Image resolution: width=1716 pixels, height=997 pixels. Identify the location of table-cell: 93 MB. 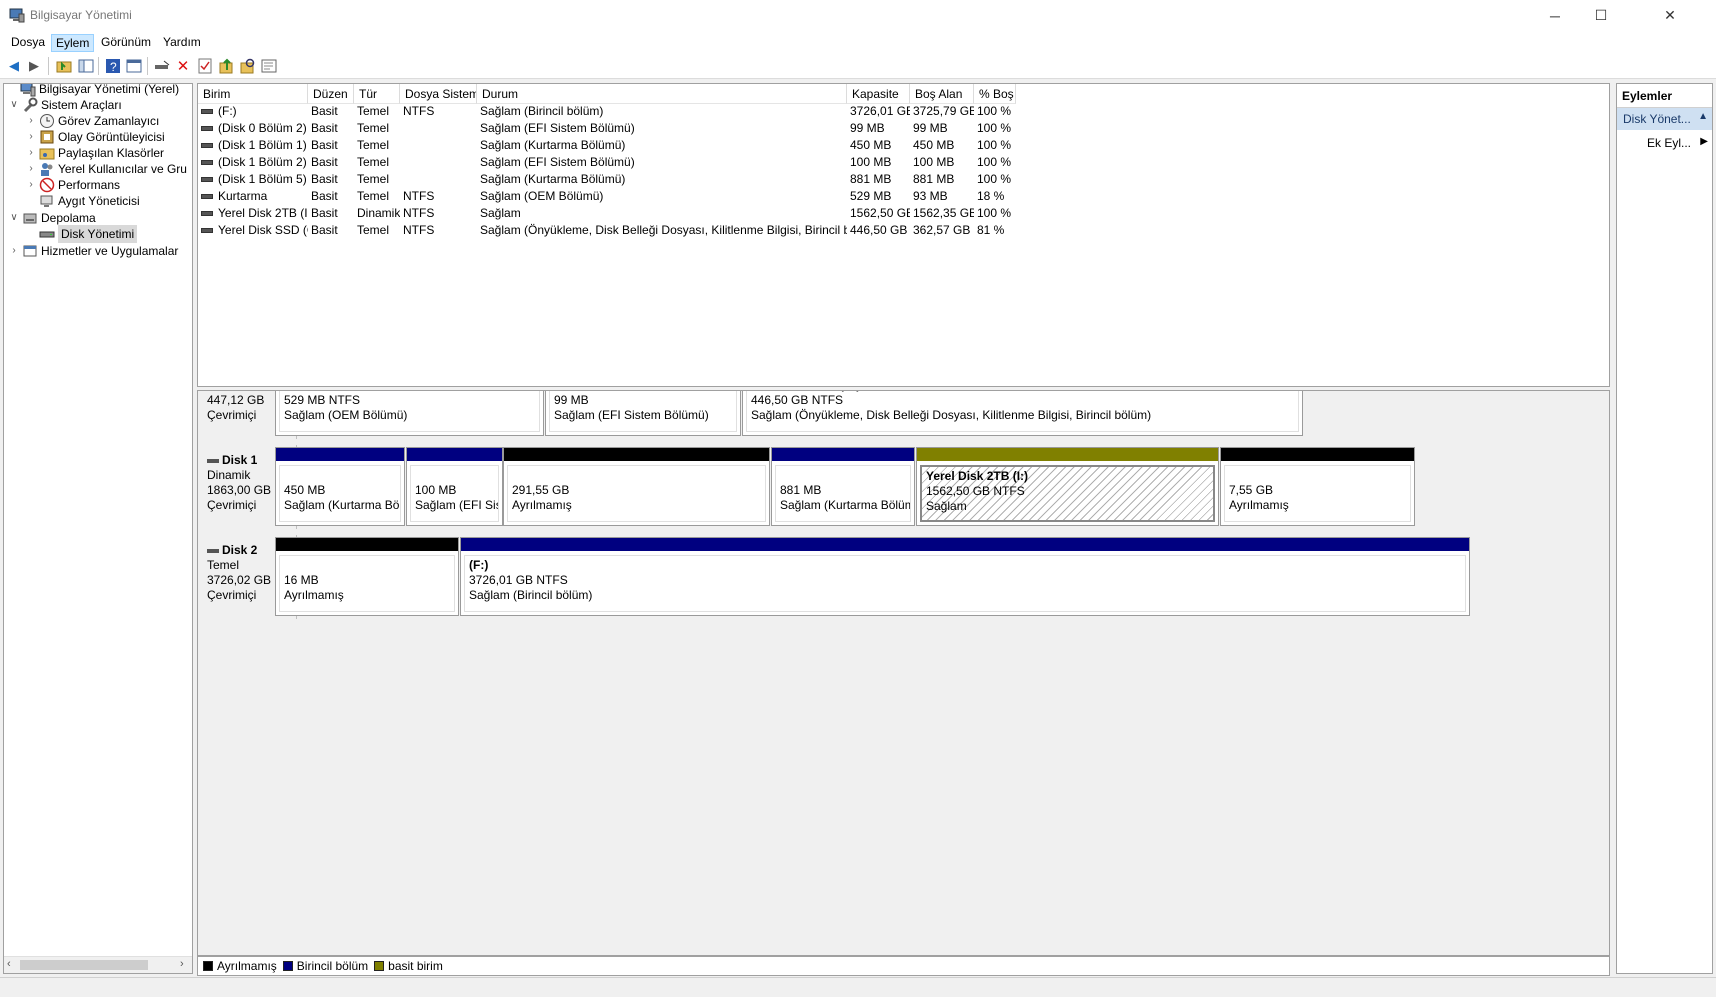
(930, 196).